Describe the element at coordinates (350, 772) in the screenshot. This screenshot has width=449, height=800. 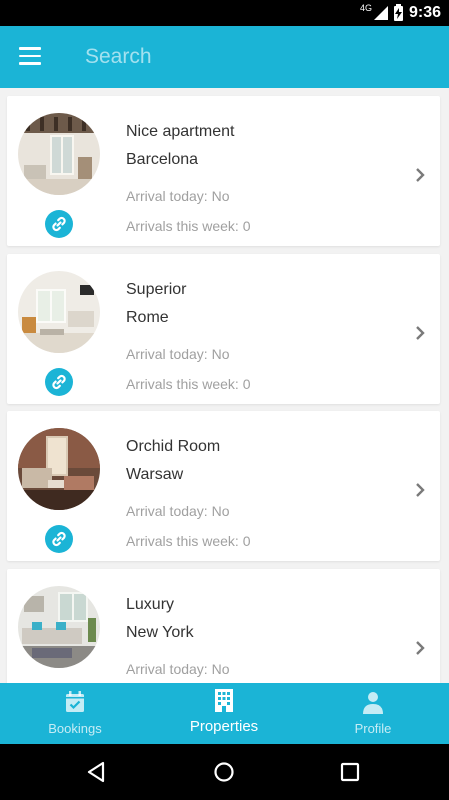
I see `recents-icon` at that location.